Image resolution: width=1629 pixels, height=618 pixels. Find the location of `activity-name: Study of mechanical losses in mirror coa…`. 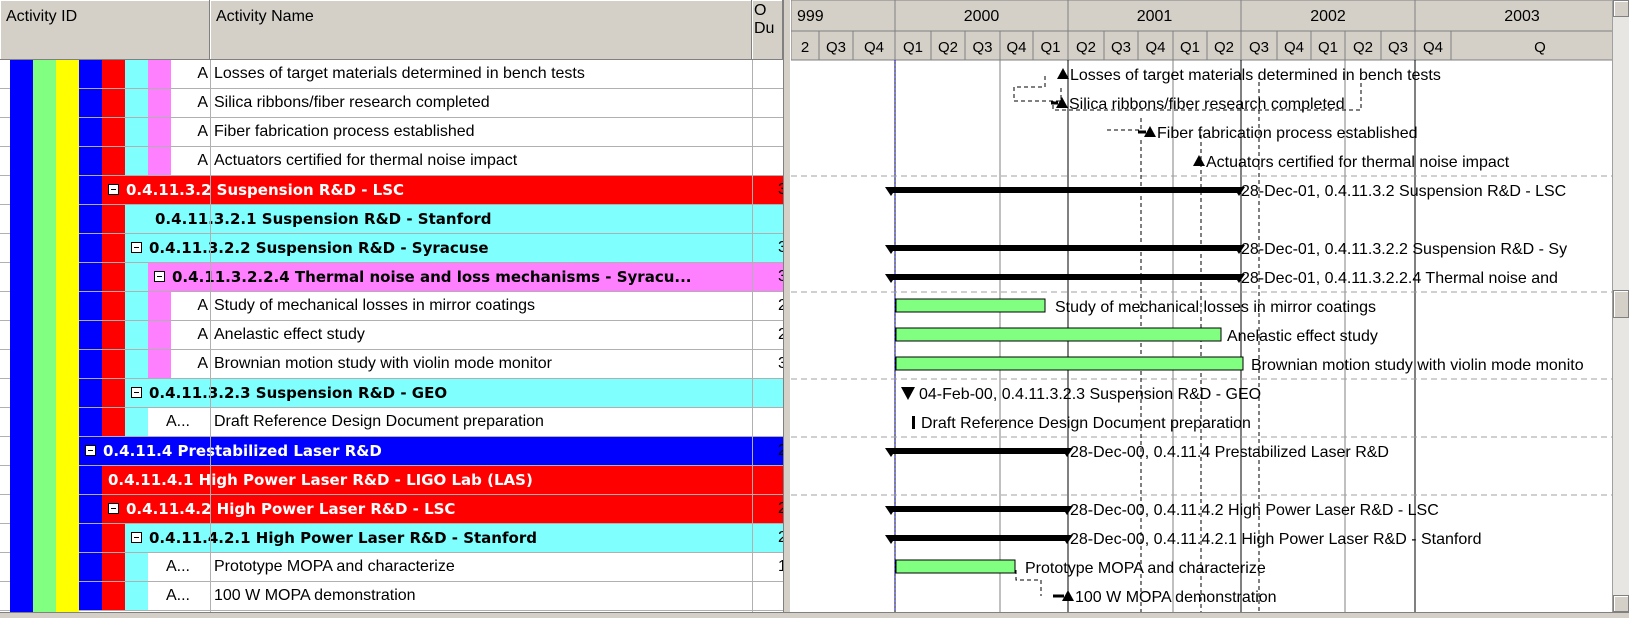

activity-name: Study of mechanical losses in mirror coa… is located at coordinates (375, 305).